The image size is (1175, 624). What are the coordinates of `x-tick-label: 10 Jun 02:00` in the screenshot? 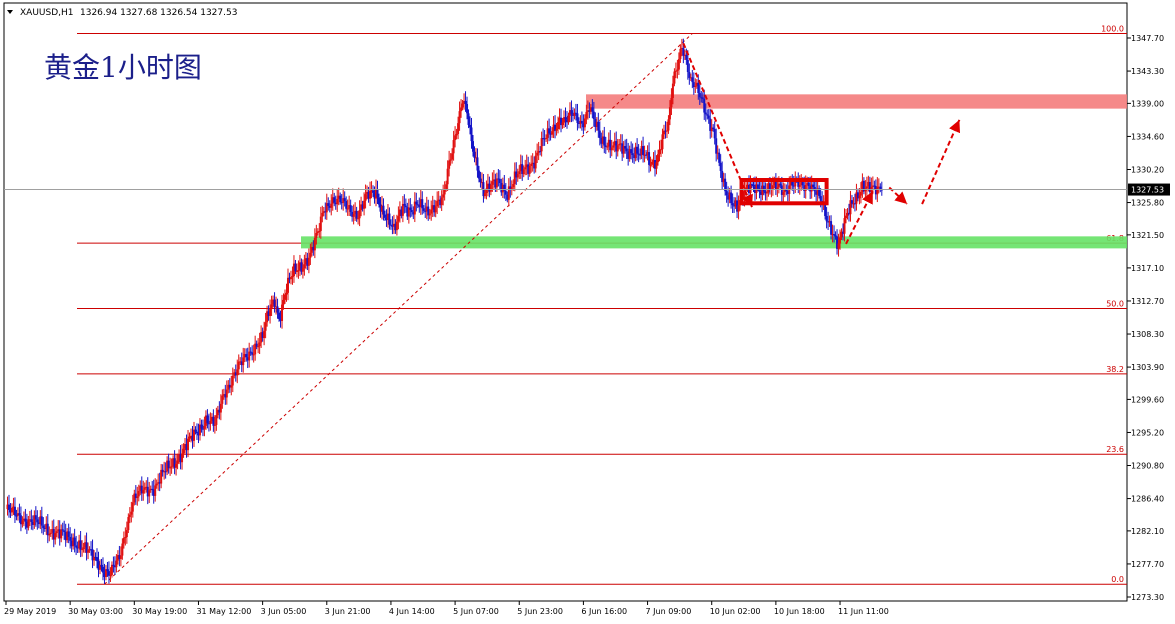 It's located at (735, 611).